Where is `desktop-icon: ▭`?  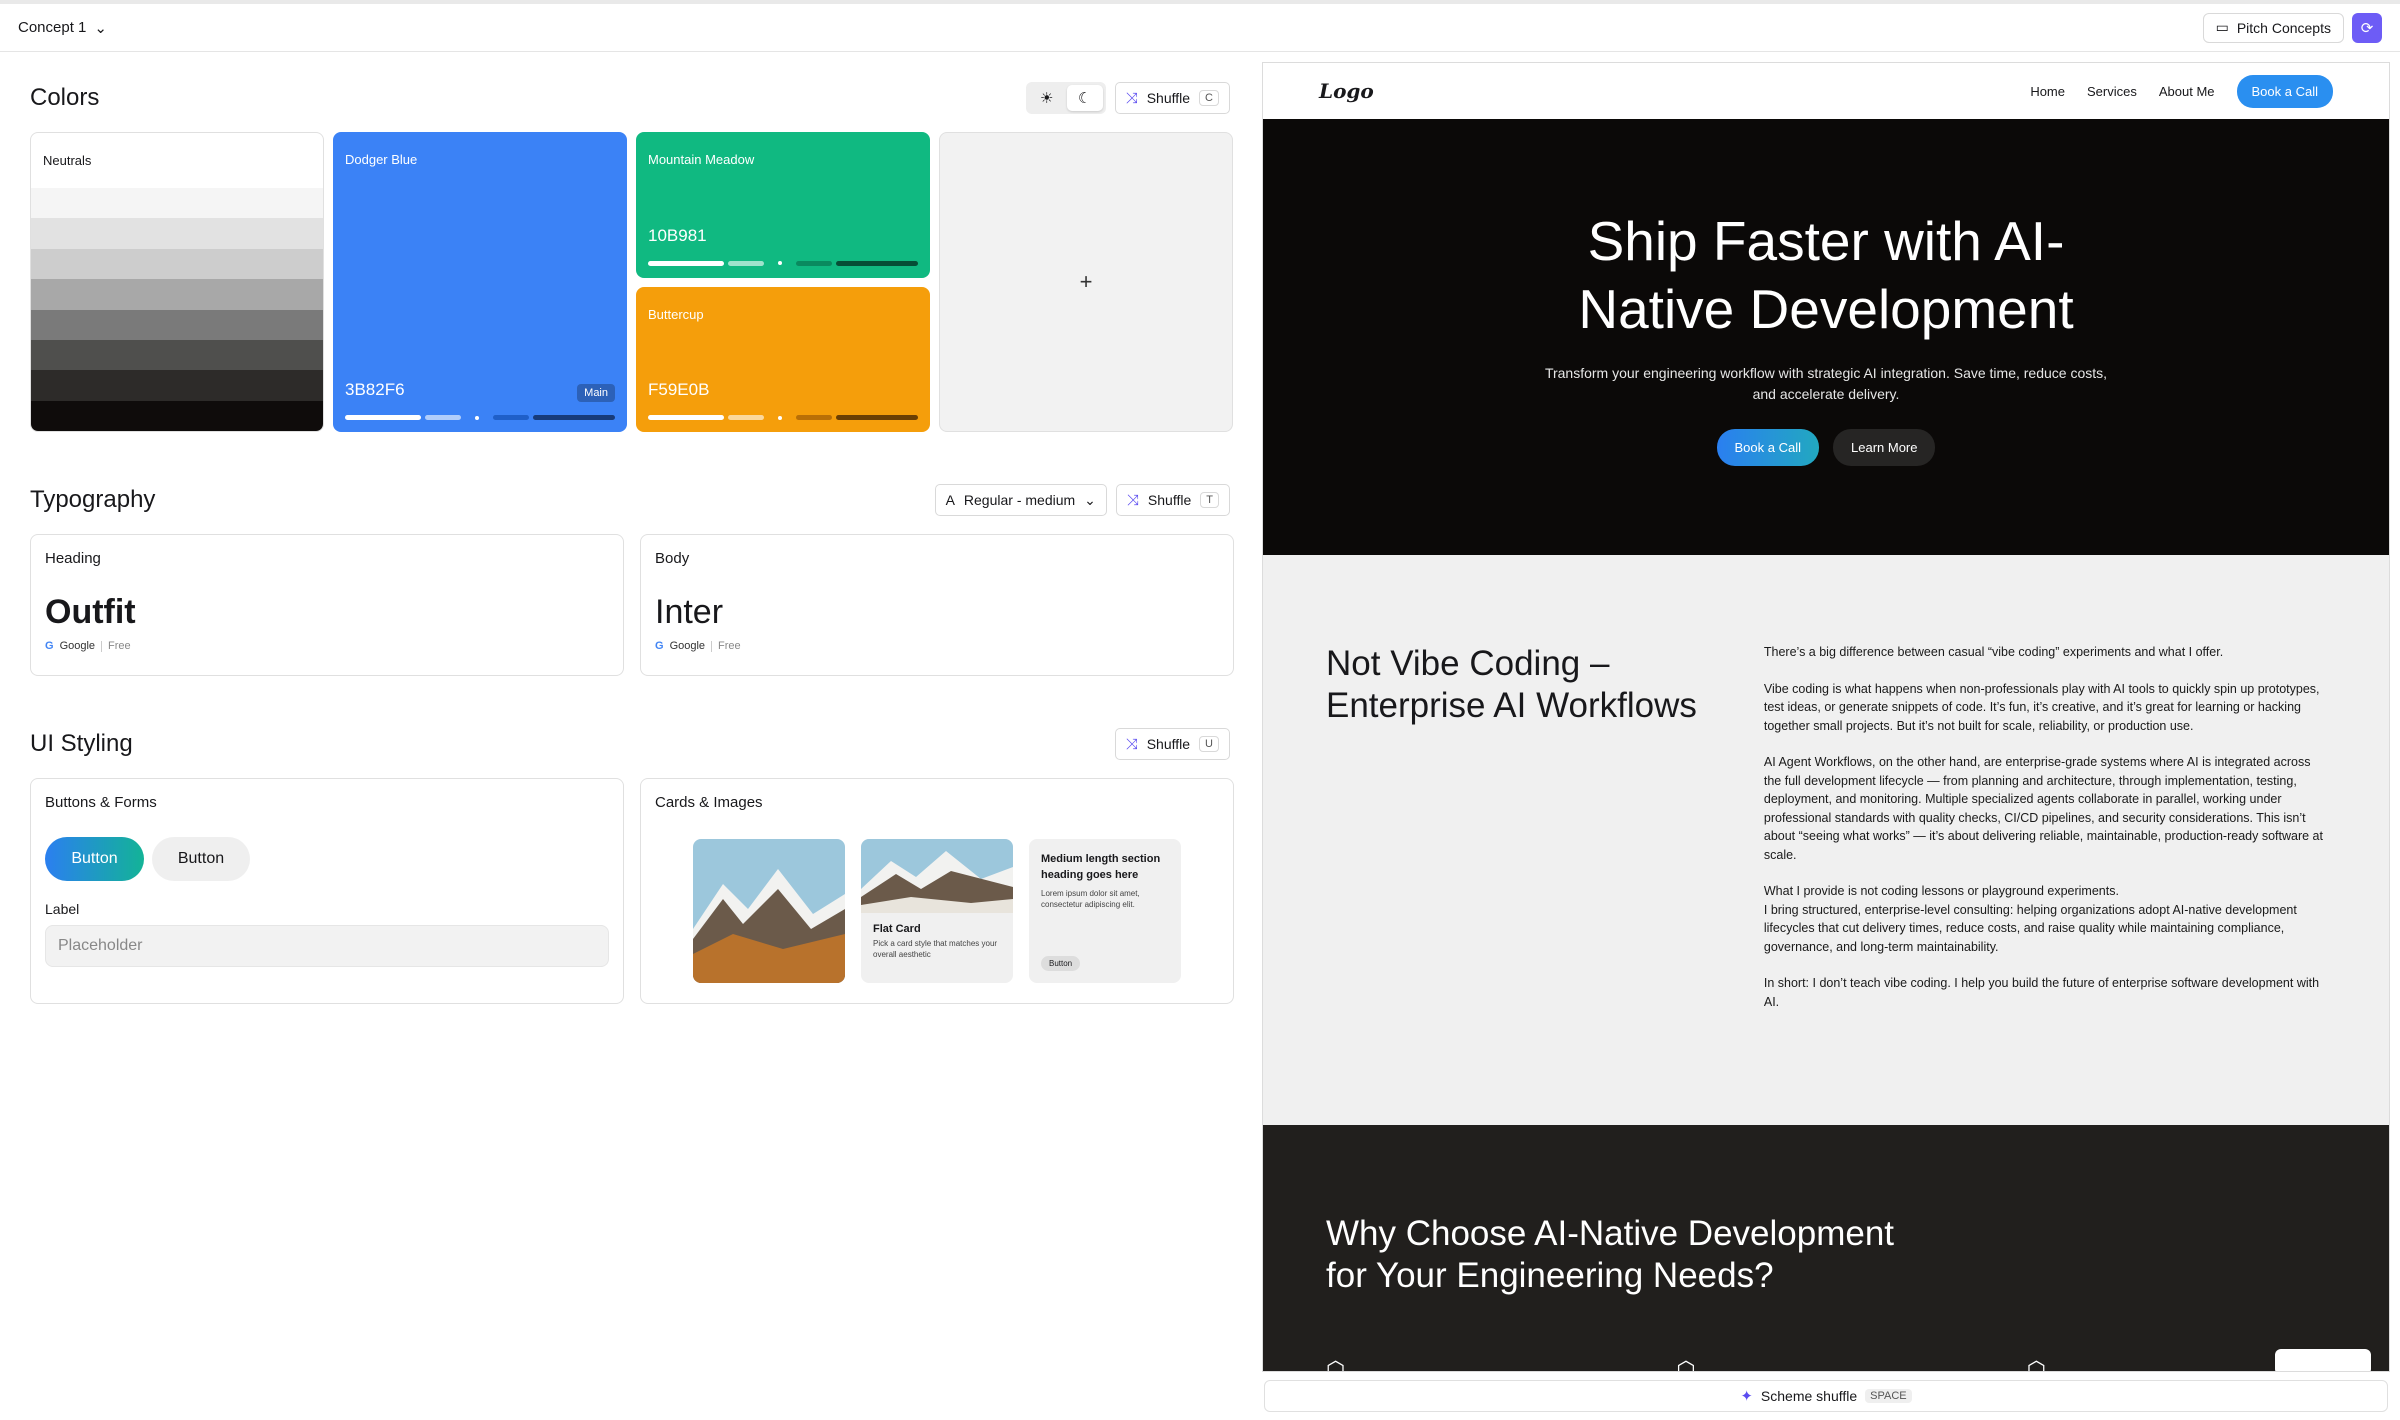
desktop-icon: ▭ is located at coordinates (2295, 1362).